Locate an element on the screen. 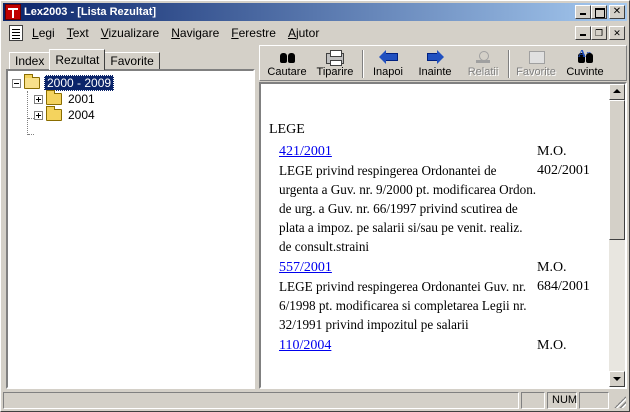 The height and width of the screenshot is (412, 630). status-message is located at coordinates (261, 400).